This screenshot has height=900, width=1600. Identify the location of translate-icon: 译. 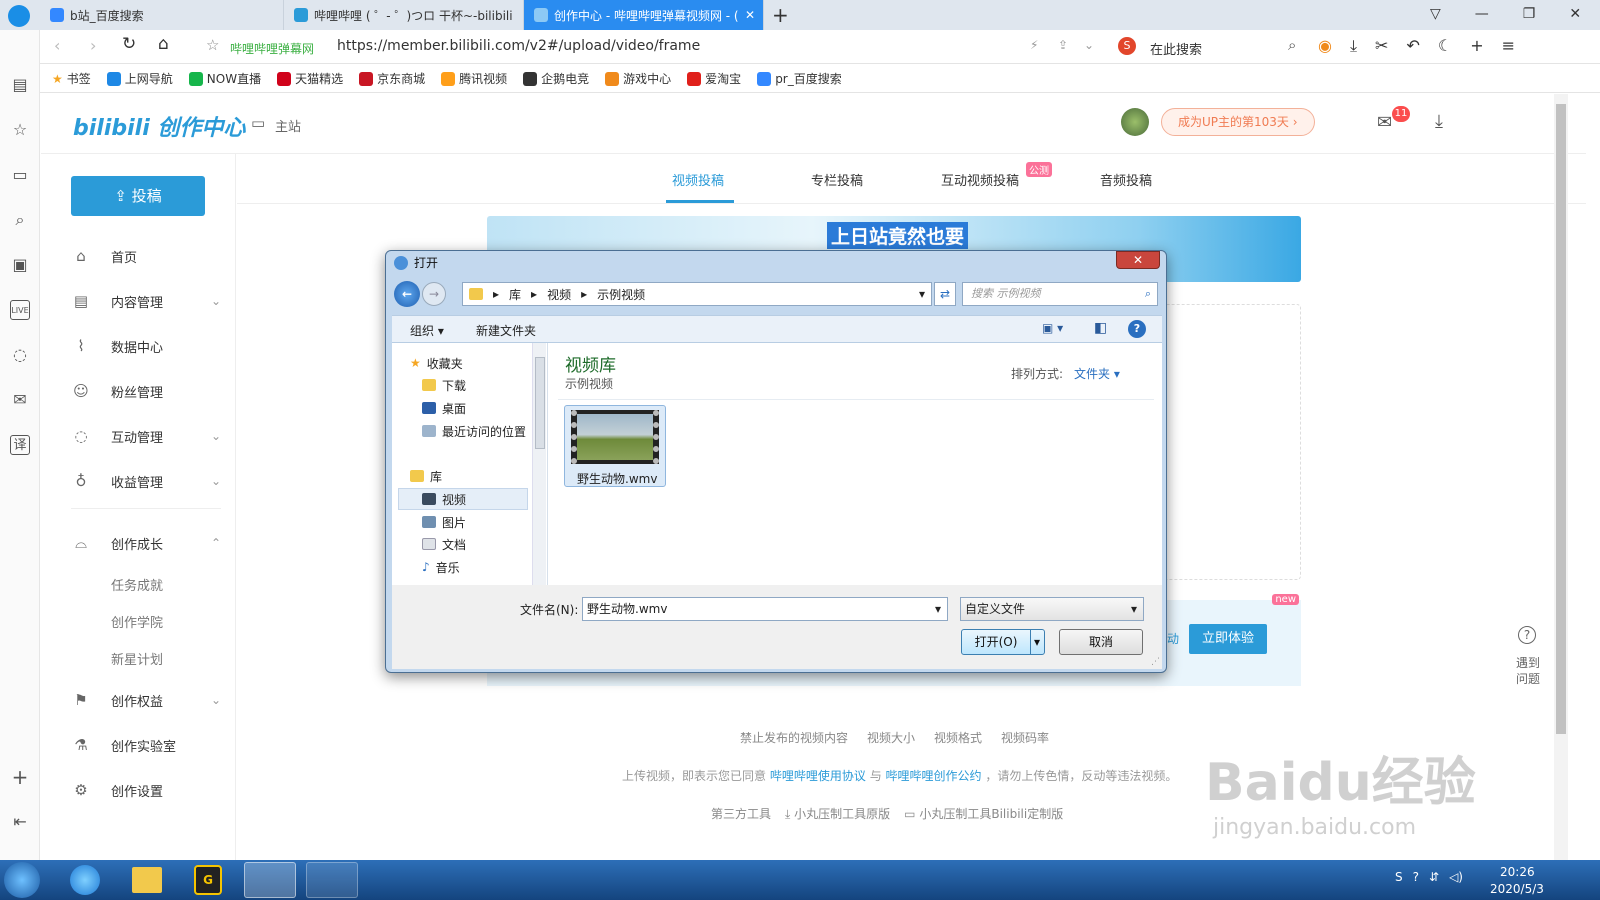
(20, 445).